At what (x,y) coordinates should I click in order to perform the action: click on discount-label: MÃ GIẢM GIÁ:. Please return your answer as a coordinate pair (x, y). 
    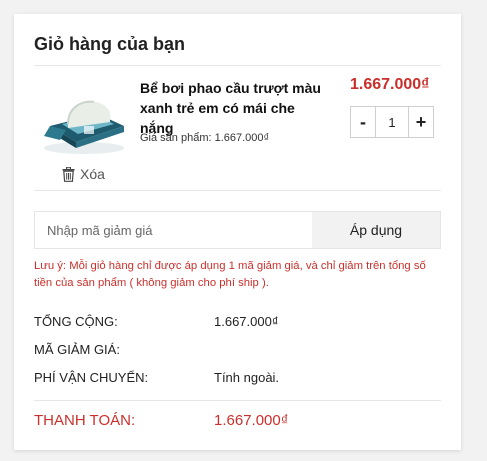
    Looking at the image, I should click on (77, 349).